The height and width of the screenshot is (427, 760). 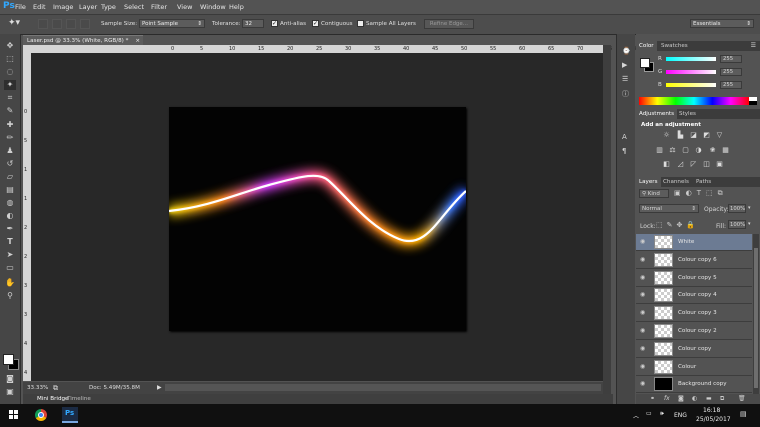 What do you see at coordinates (53, 399) in the screenshot?
I see `tab-mini-bridge: Mini Bridge` at bounding box center [53, 399].